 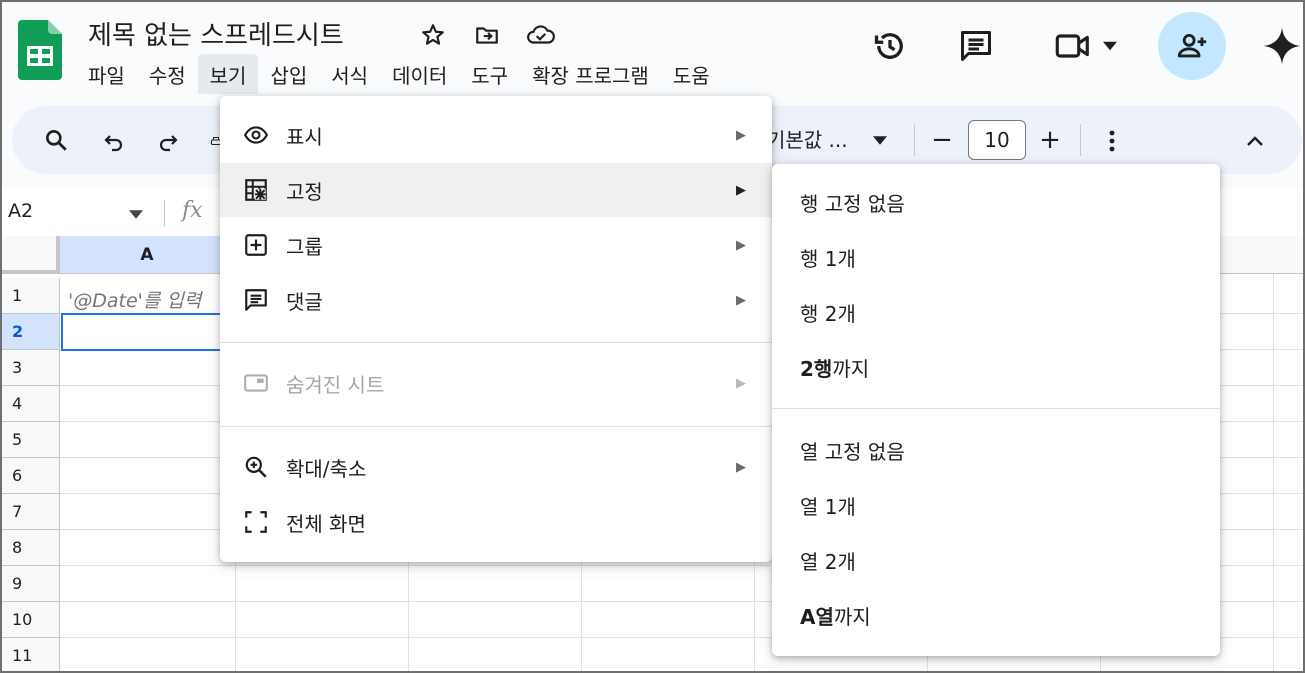 What do you see at coordinates (31, 512) in the screenshot?
I see `row-header-7: 7` at bounding box center [31, 512].